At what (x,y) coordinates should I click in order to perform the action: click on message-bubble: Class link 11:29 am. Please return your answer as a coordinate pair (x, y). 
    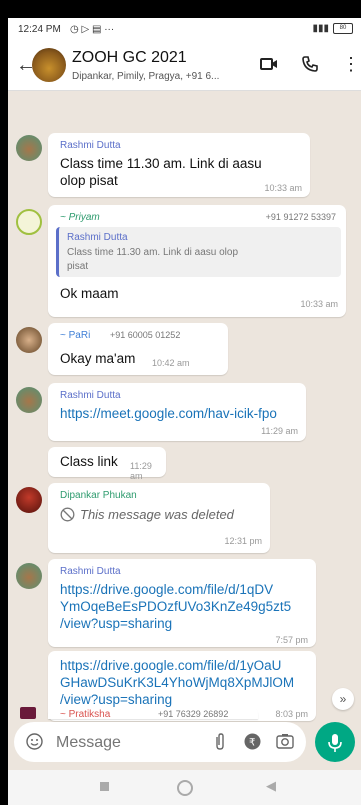
    Looking at the image, I should click on (107, 464).